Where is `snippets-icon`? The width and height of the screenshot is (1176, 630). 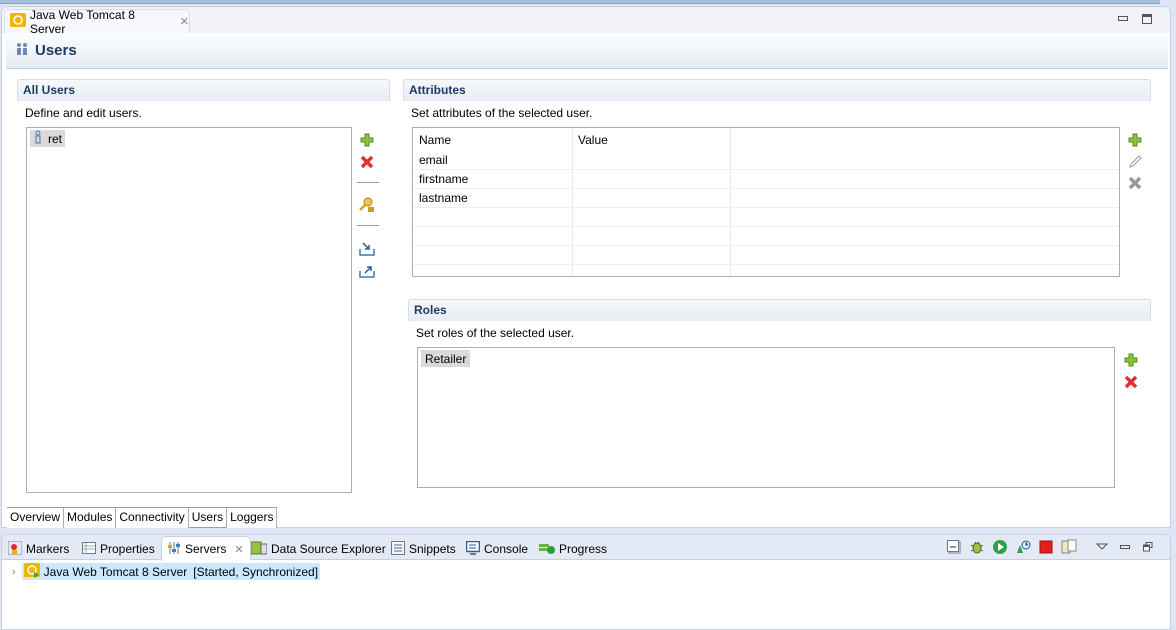
snippets-icon is located at coordinates (398, 549).